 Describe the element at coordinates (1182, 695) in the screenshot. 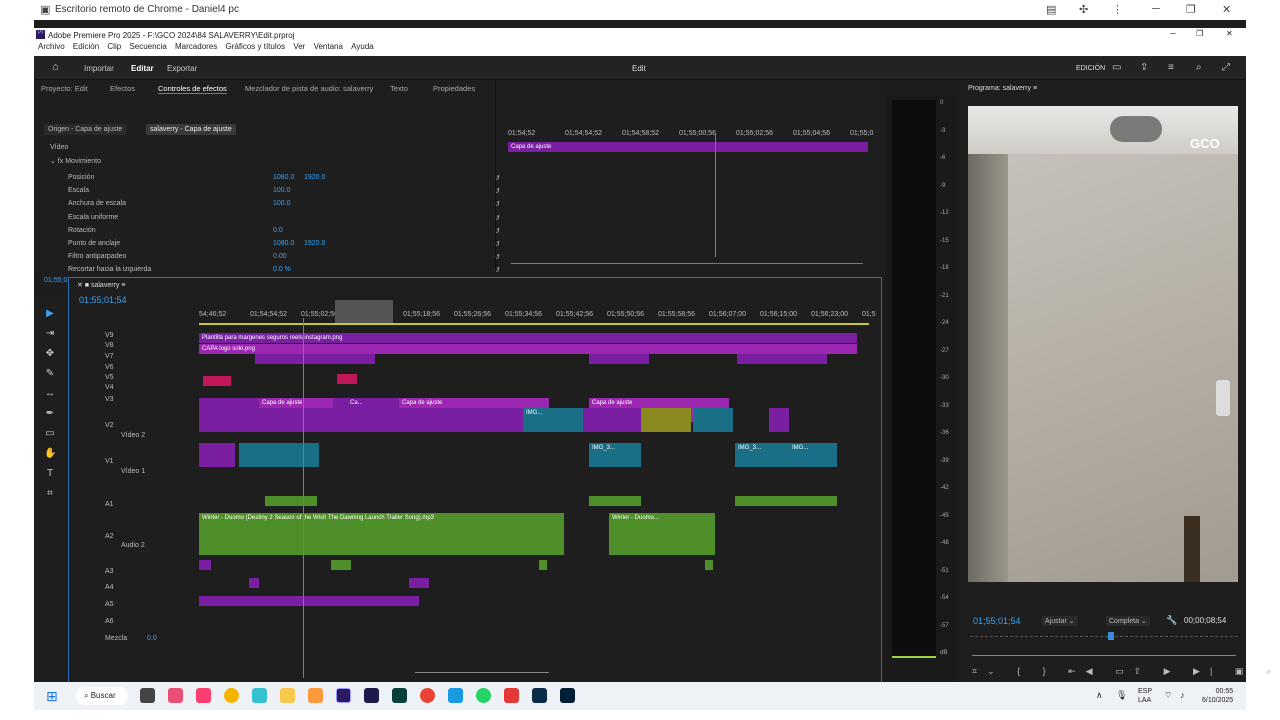

I see `volume-icon: ♪` at that location.